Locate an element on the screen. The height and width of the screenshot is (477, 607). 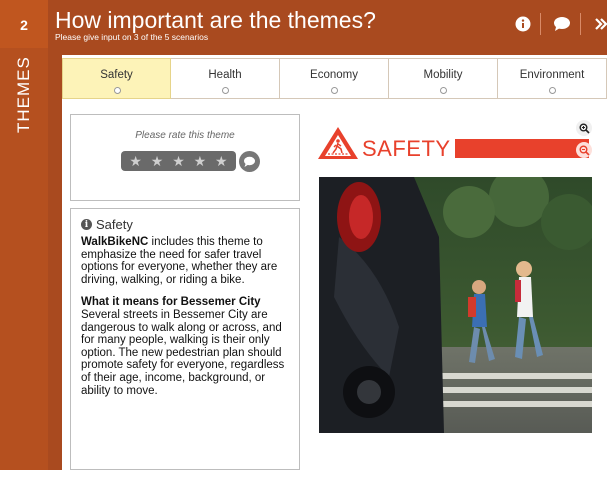
zoom-out-icon is located at coordinates (584, 150).